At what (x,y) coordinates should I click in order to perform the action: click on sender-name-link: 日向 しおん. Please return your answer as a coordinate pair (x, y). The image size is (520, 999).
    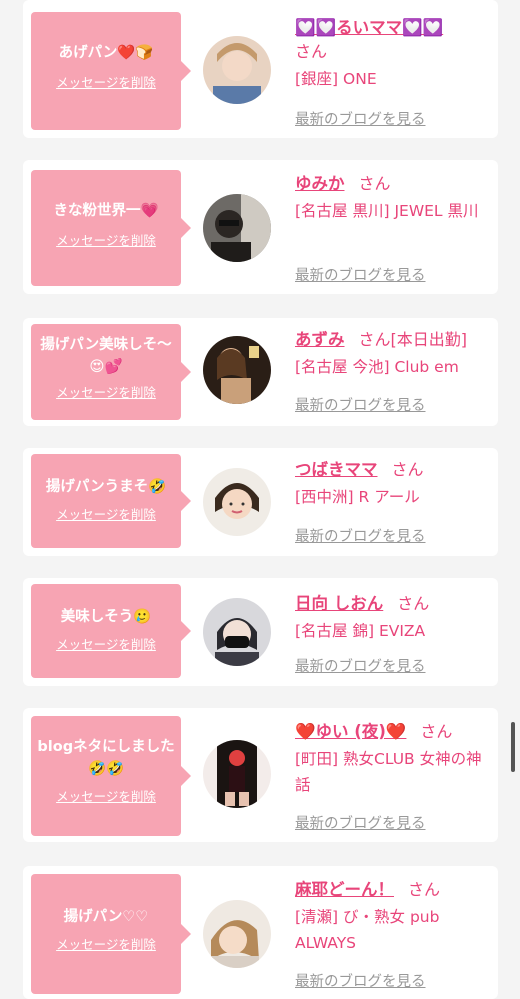
    Looking at the image, I should click on (339, 603).